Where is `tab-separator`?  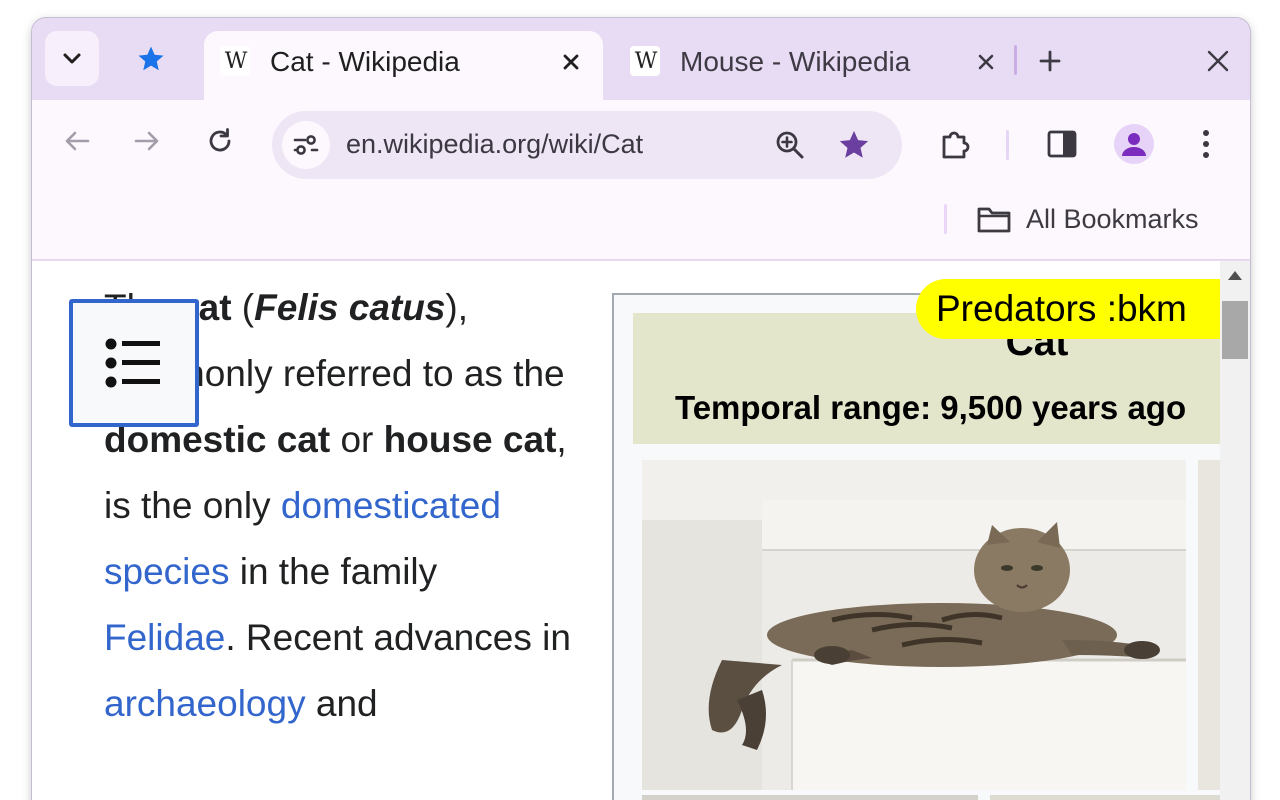 tab-separator is located at coordinates (1015, 60).